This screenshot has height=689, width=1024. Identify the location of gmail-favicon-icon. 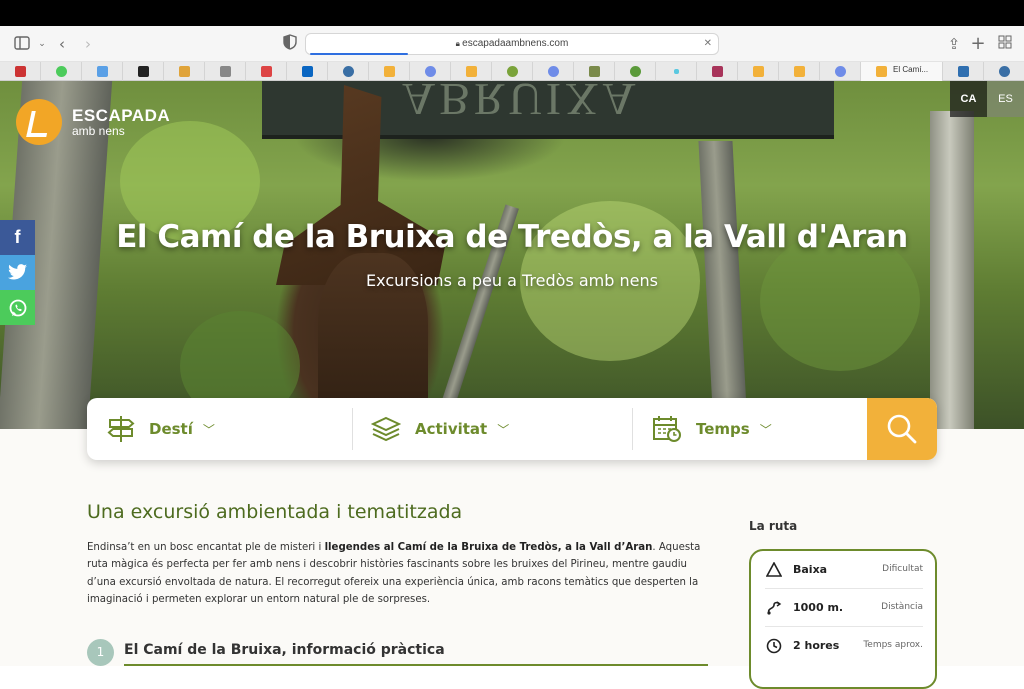
(266, 71).